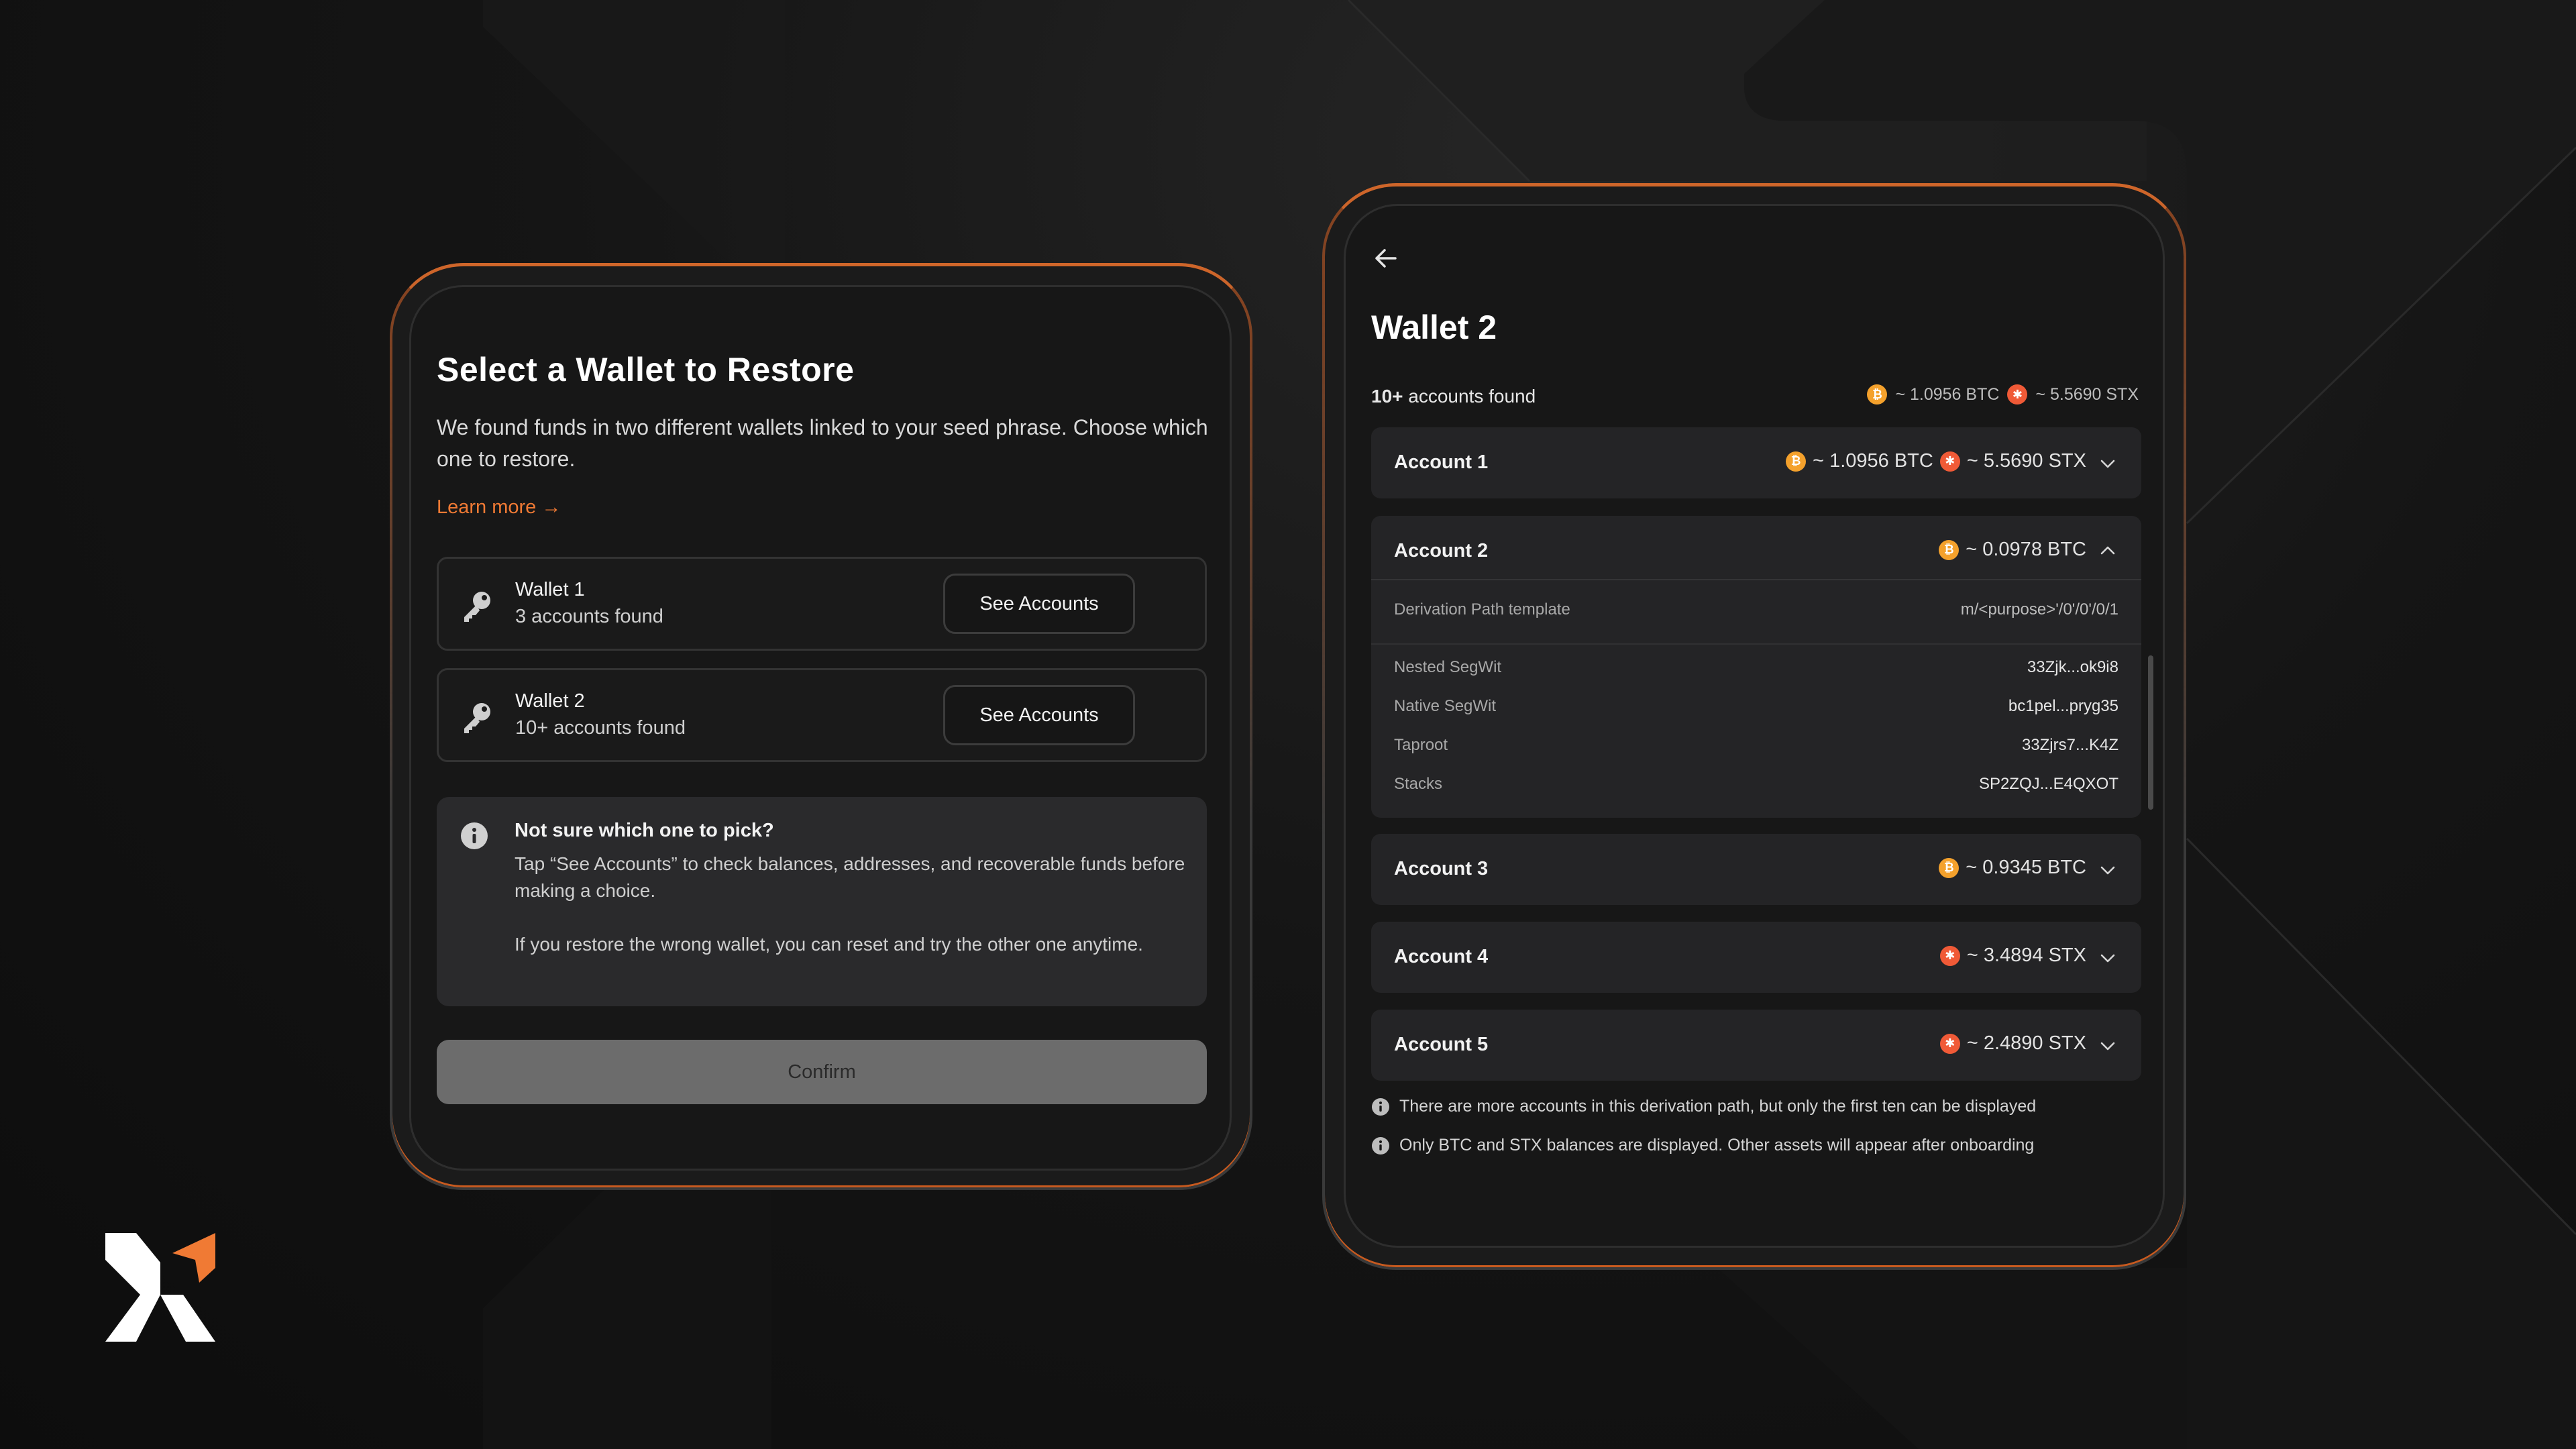  I want to click on account-balances: ₿ ~ 0.0978 BTC, so click(2012, 550).